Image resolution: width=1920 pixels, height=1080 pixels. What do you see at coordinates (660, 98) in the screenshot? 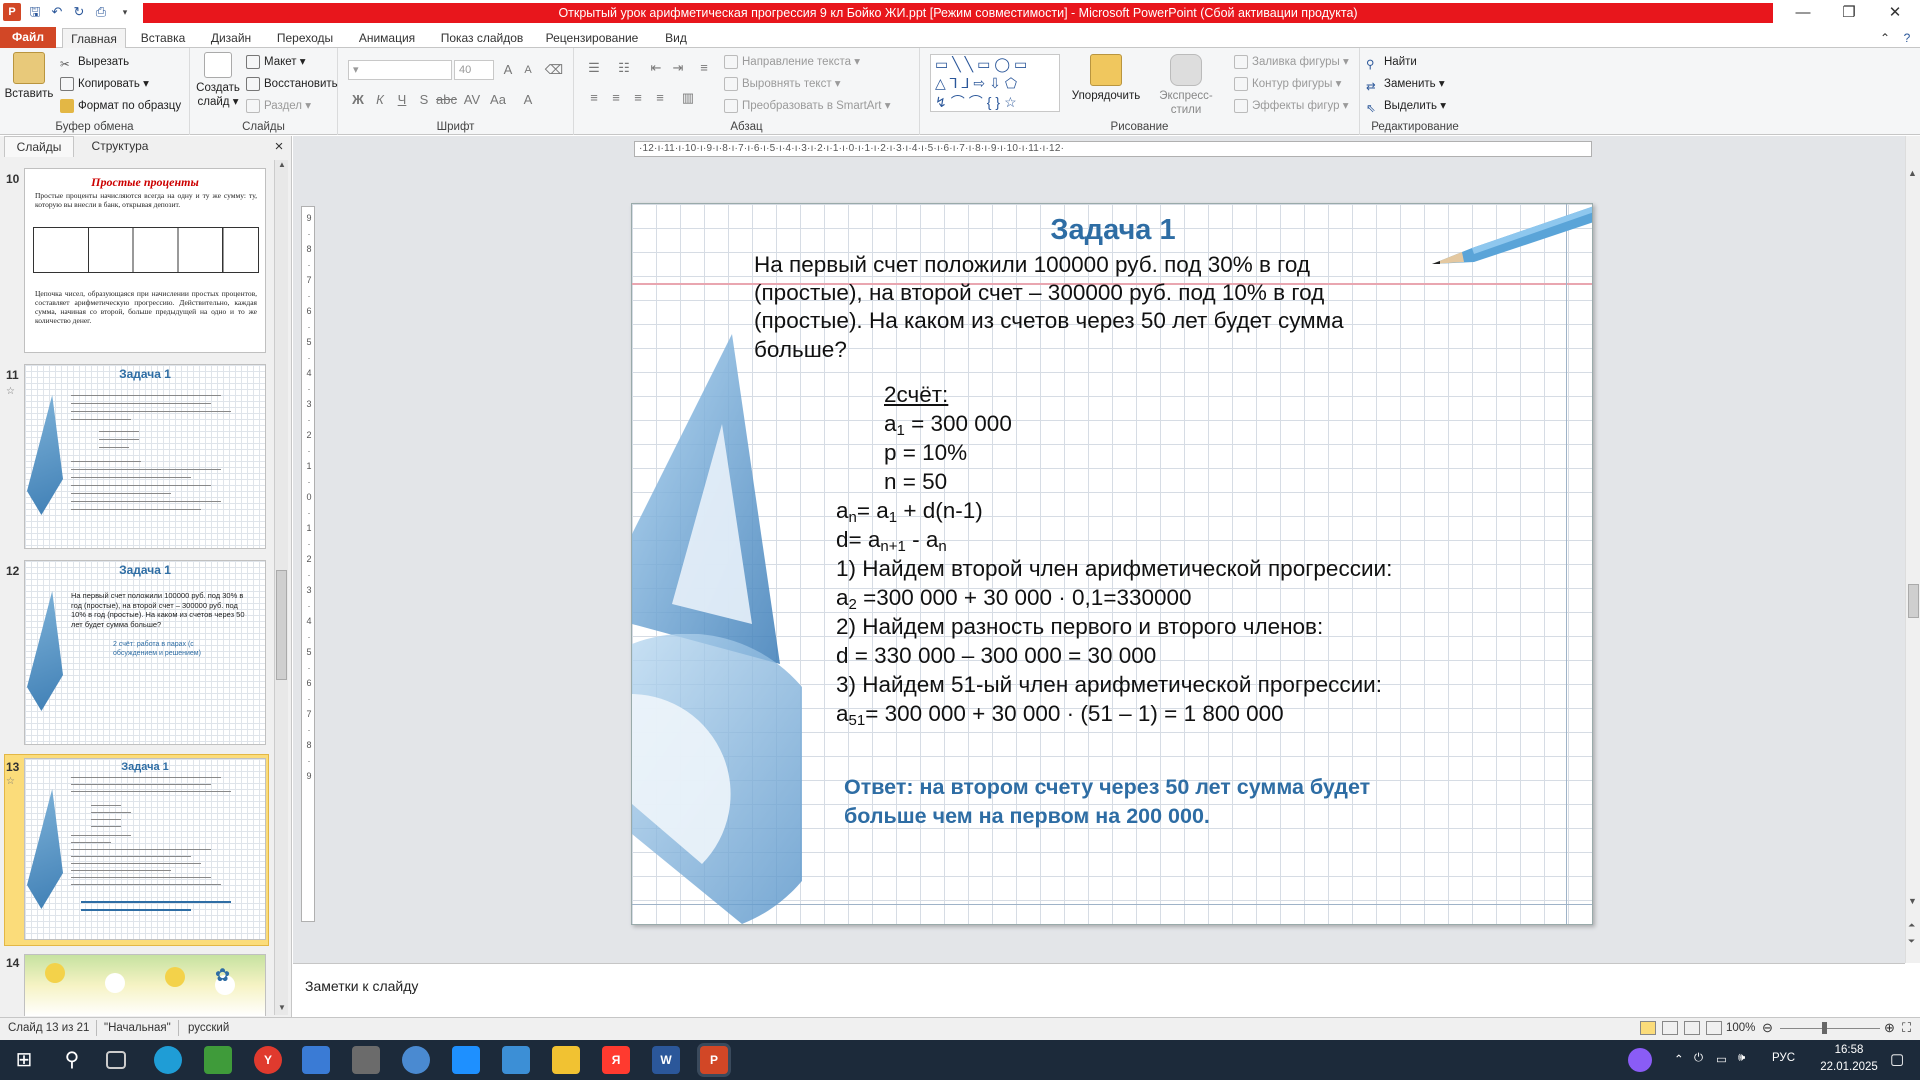
I see `justify-icon: ≡` at bounding box center [660, 98].